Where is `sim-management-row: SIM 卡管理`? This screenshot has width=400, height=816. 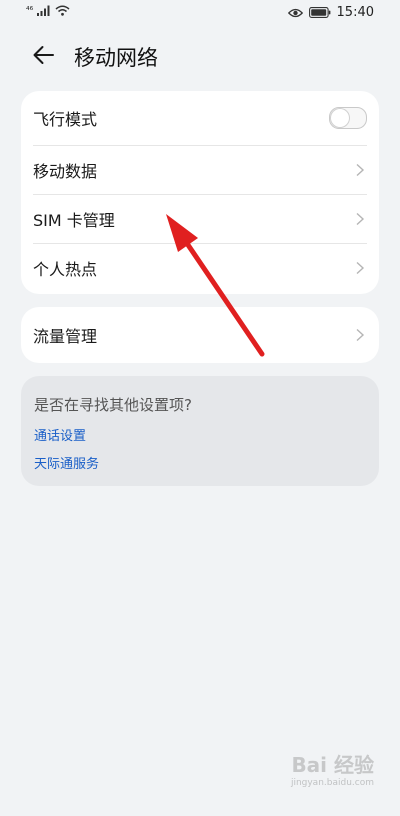 sim-management-row: SIM 卡管理 is located at coordinates (200, 218).